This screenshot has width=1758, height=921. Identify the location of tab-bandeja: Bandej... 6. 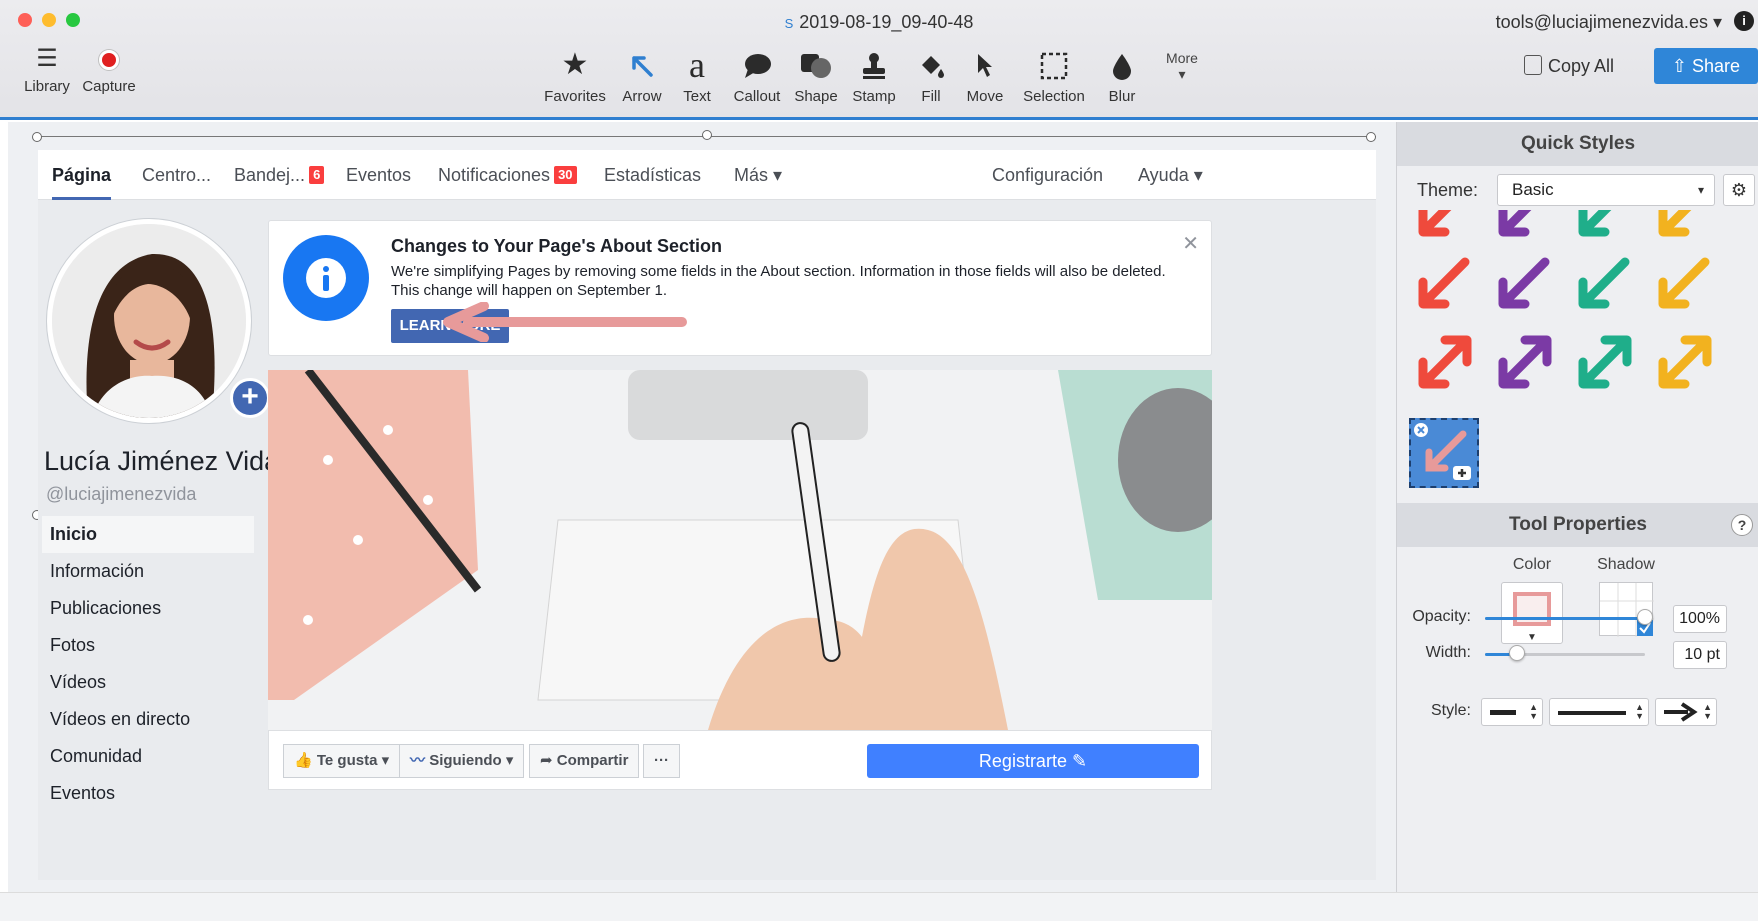
(279, 175).